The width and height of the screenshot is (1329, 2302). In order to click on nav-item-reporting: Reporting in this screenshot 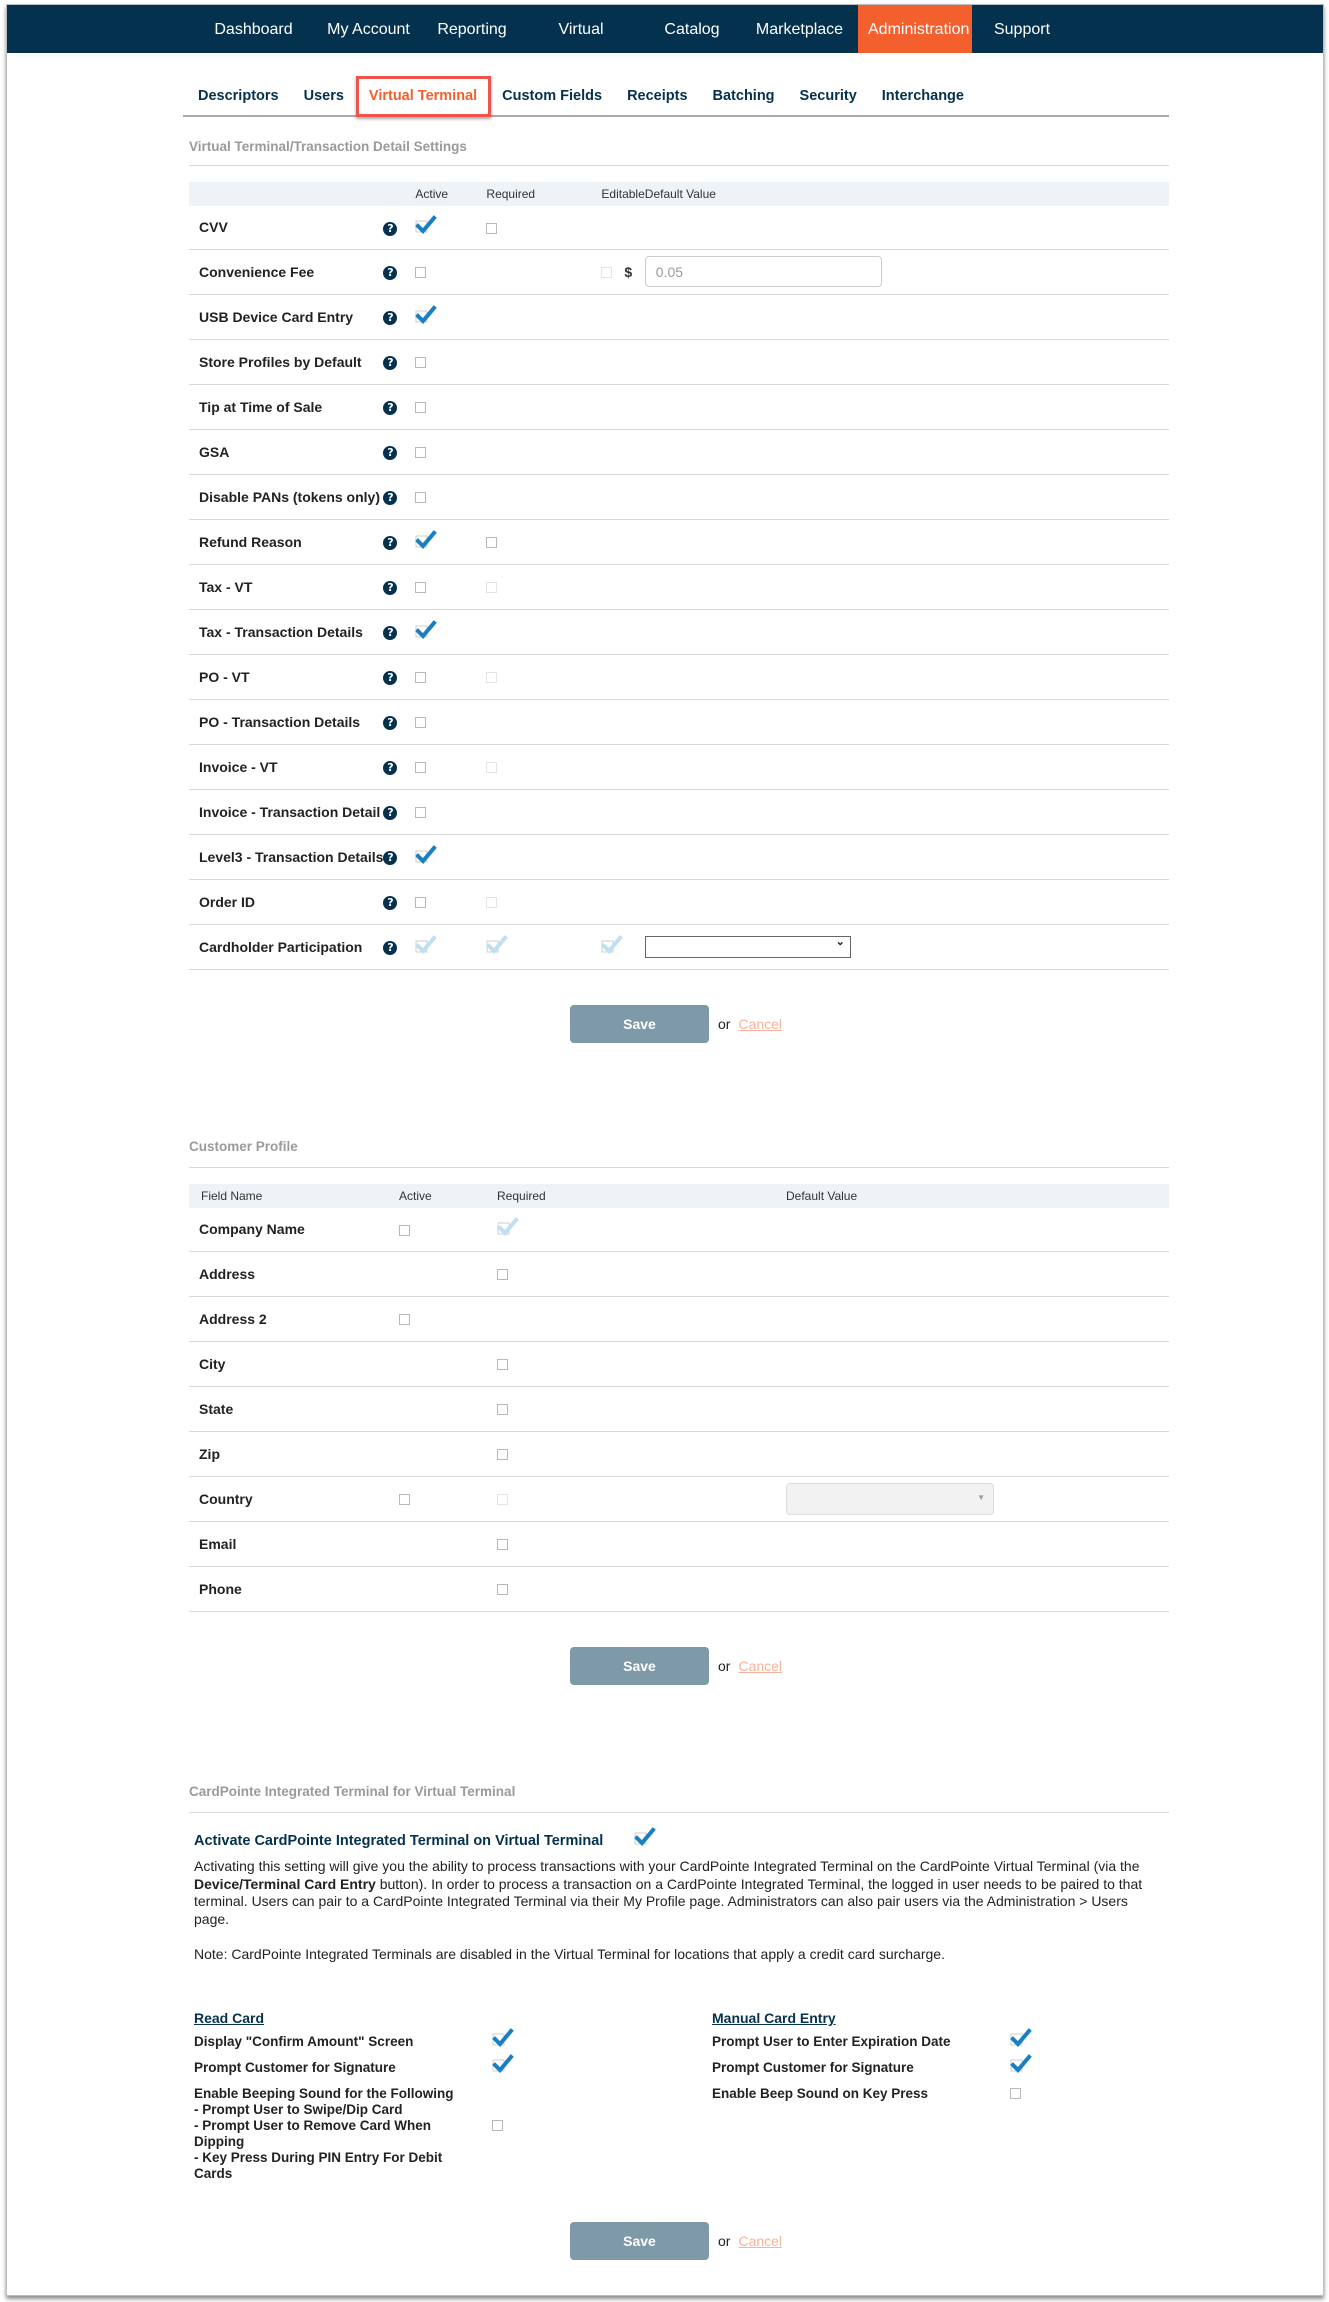, I will do `click(472, 29)`.